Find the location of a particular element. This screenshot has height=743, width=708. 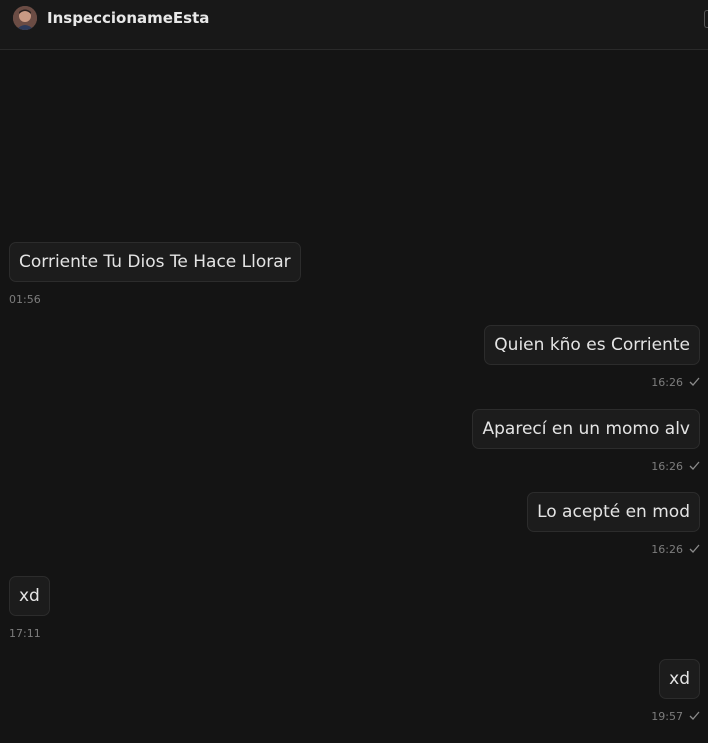

message-outgoing: Quien kño es Corriente 16:26 is located at coordinates (592, 357).